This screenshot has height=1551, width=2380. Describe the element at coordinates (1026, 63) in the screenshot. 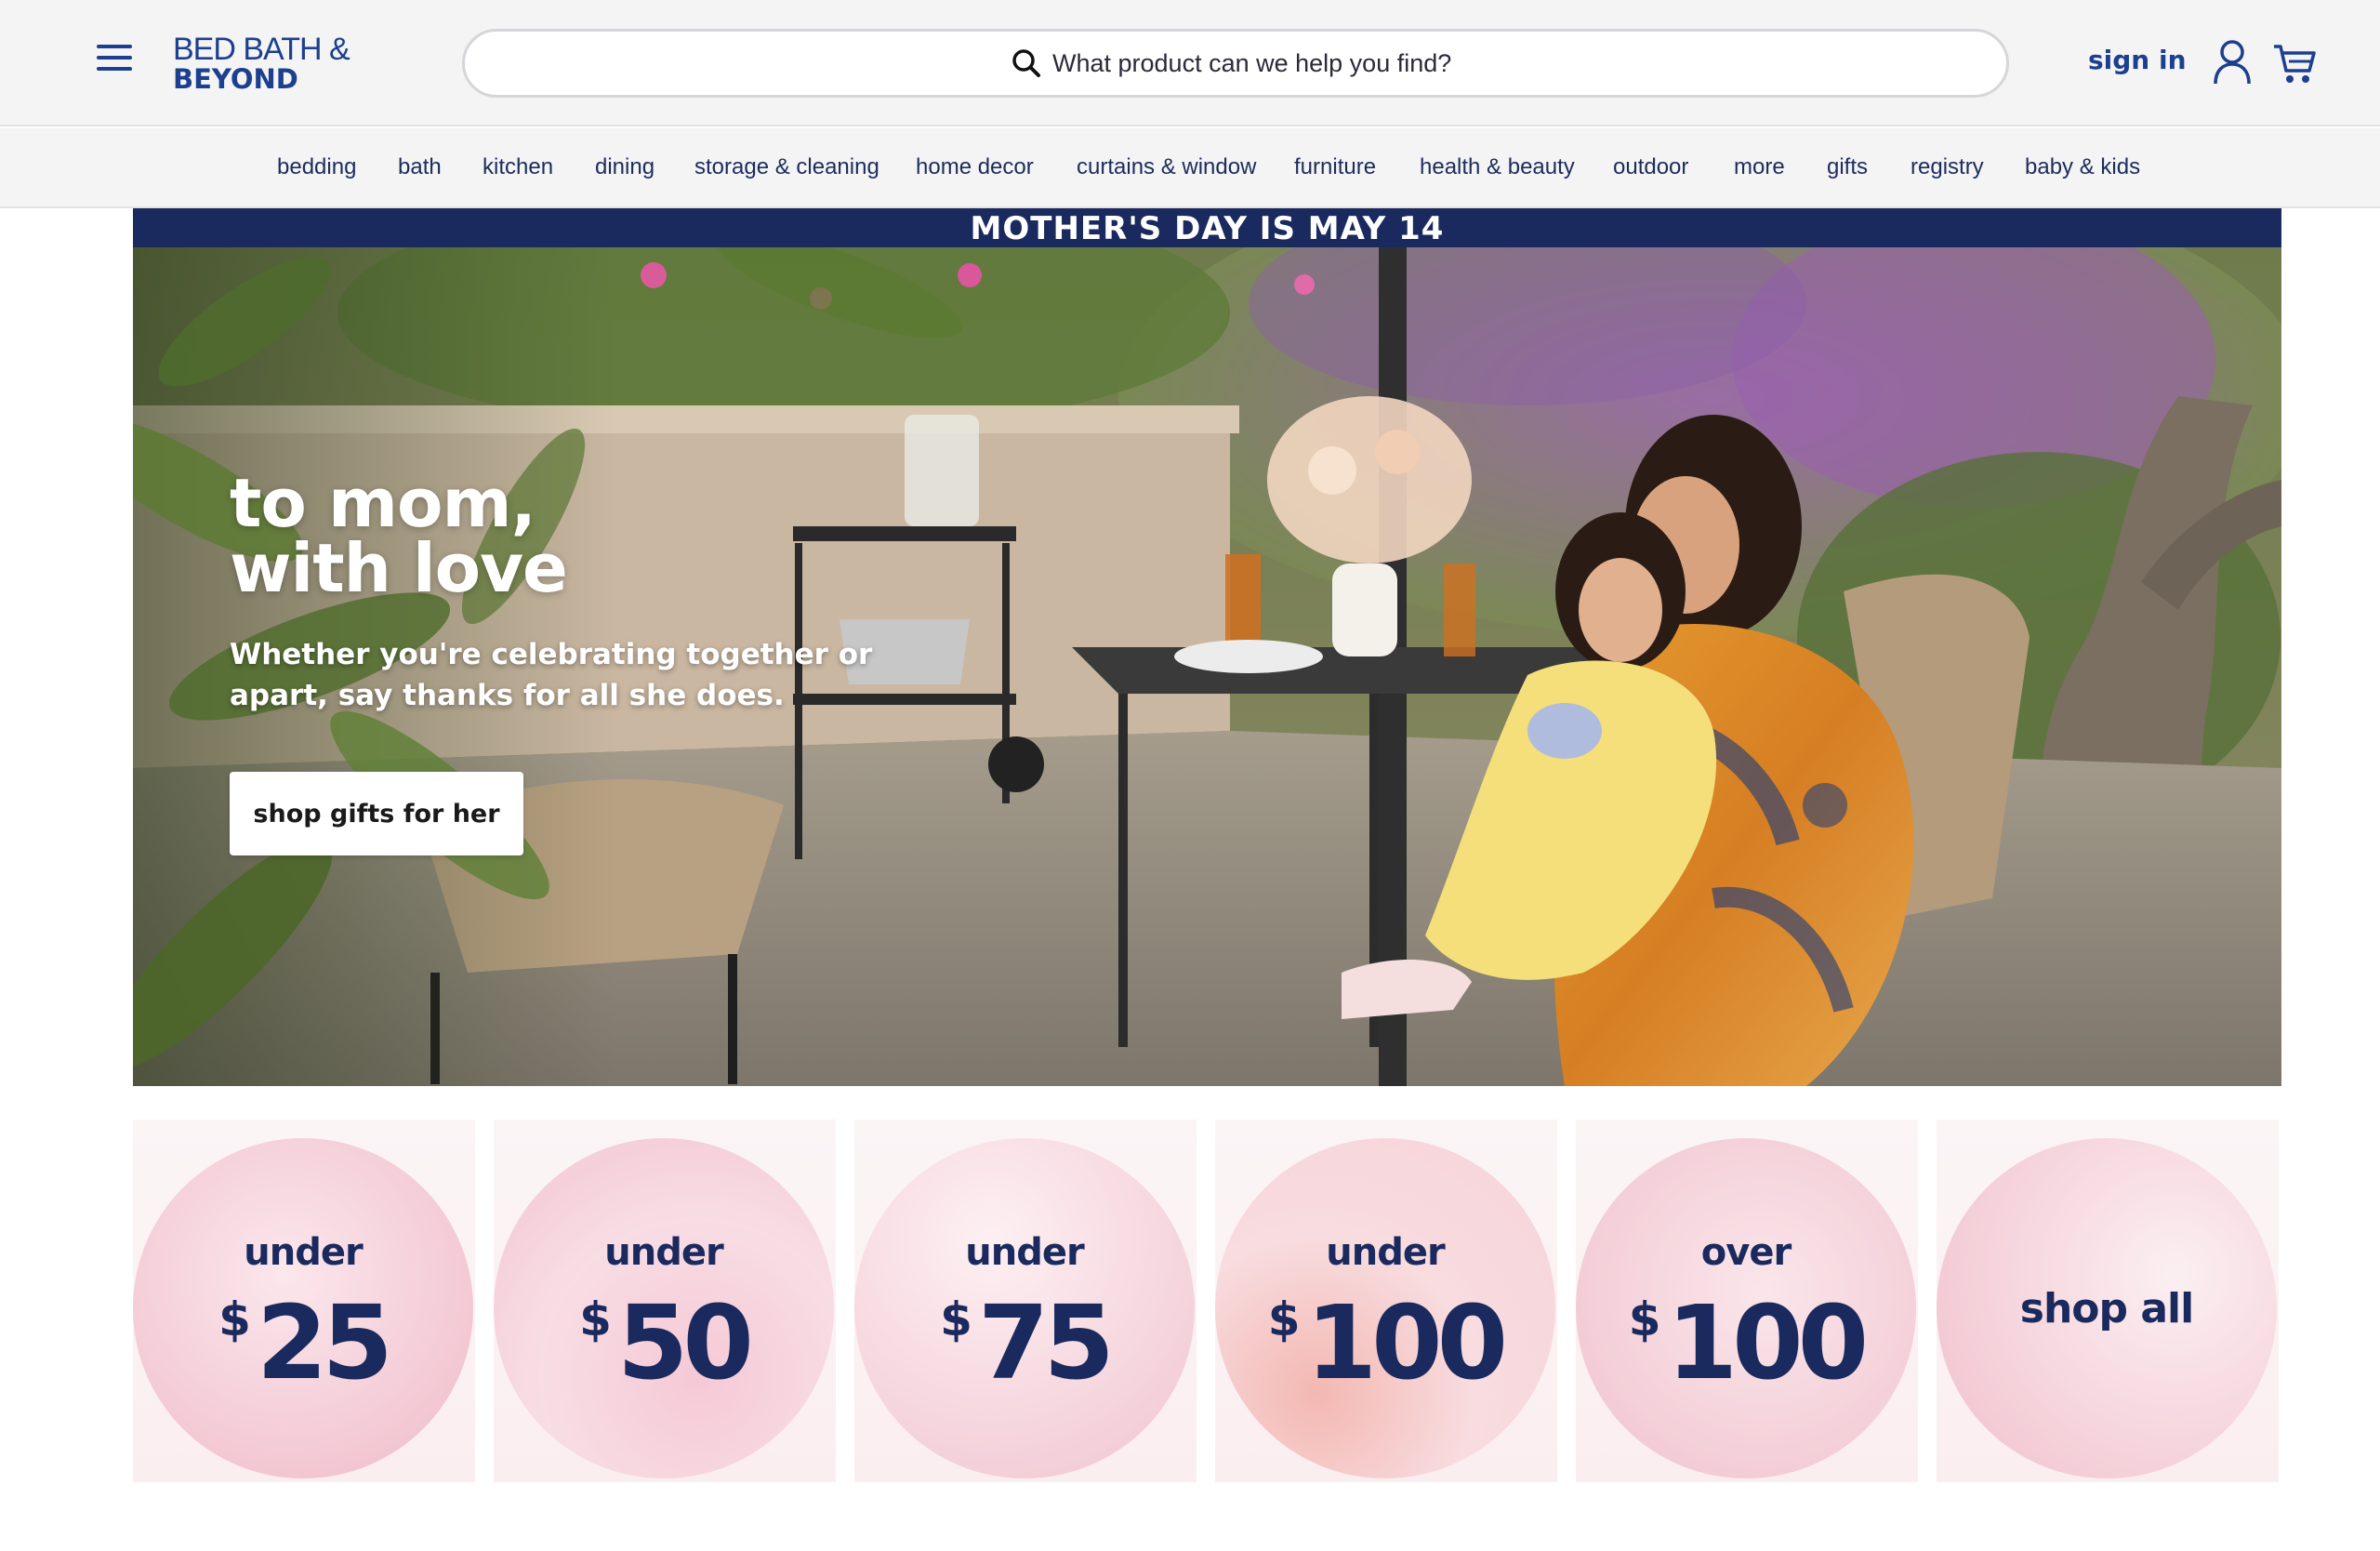

I see `search-icon` at that location.